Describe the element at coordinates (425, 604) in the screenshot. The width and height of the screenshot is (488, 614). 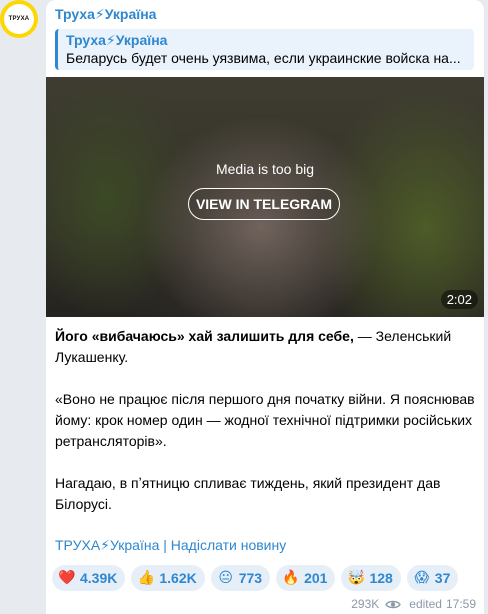
I see `edited-label: edited` at that location.